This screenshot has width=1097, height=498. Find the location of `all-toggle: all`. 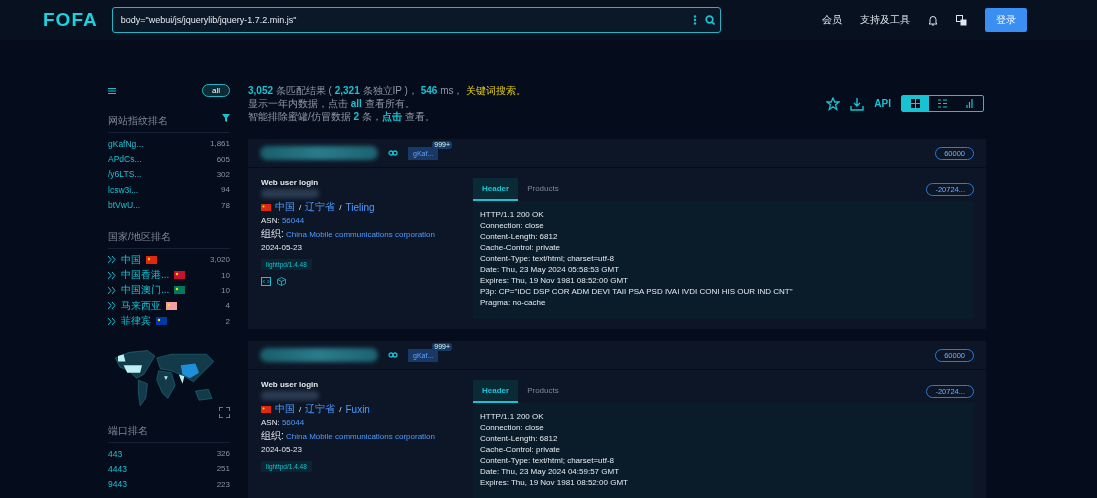

all-toggle: all is located at coordinates (216, 90).